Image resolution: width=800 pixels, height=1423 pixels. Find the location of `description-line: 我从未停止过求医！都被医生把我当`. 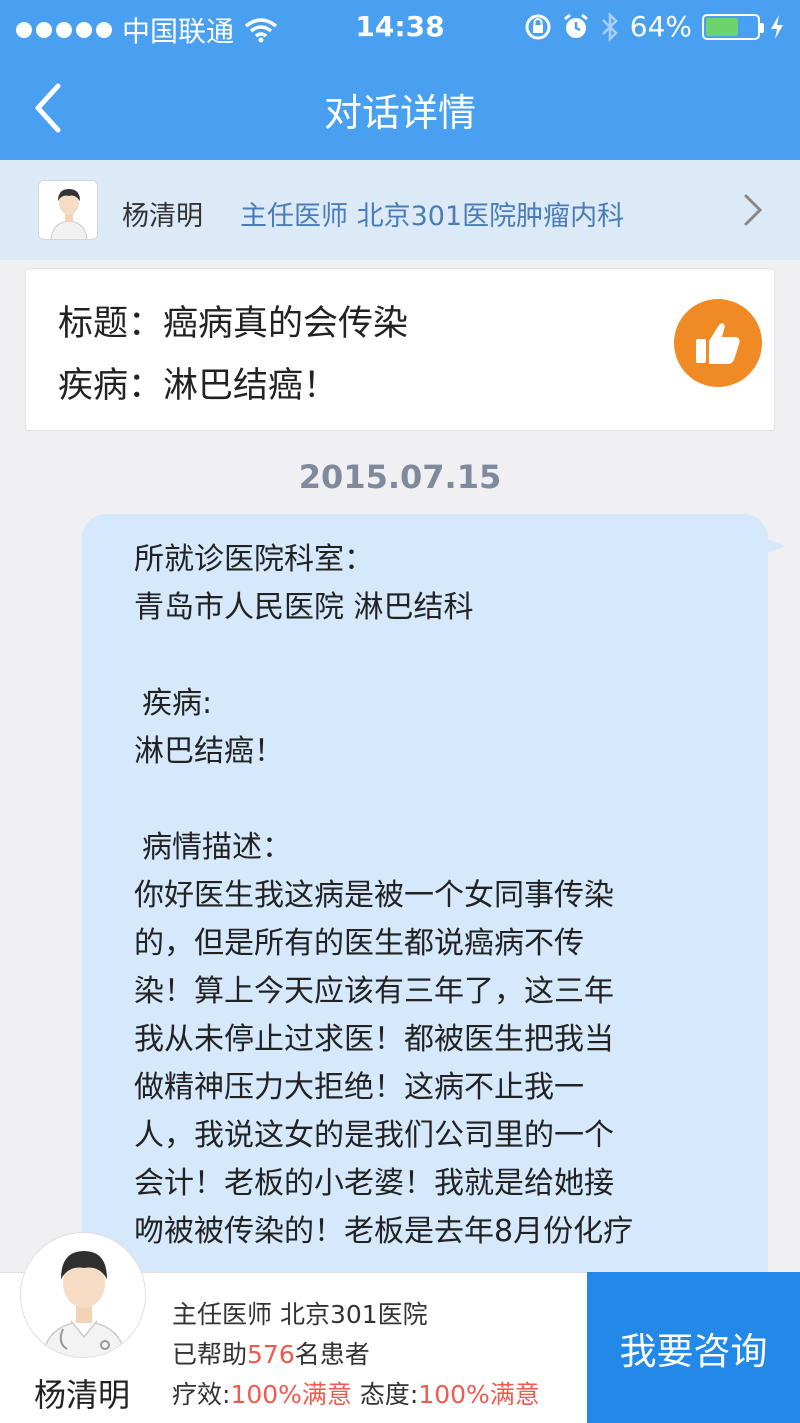

description-line: 我从未停止过求医！都被医生把我当 is located at coordinates (374, 1039).